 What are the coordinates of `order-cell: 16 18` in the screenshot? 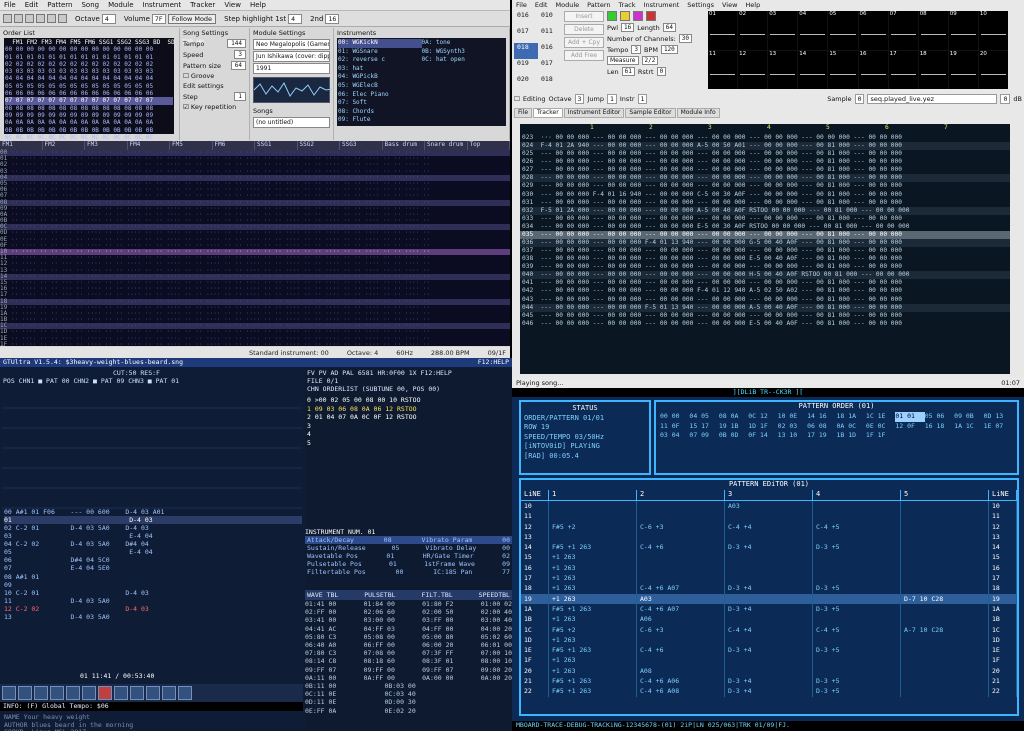 It's located at (939, 427).